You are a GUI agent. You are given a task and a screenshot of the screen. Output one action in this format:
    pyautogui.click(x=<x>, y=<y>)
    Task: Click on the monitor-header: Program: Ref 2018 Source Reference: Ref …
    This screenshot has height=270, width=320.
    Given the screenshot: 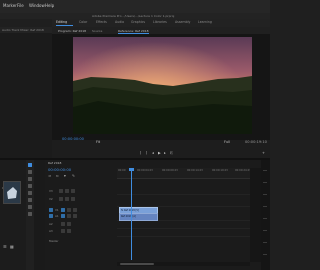 What is the action you would take?
    pyautogui.click(x=161, y=30)
    